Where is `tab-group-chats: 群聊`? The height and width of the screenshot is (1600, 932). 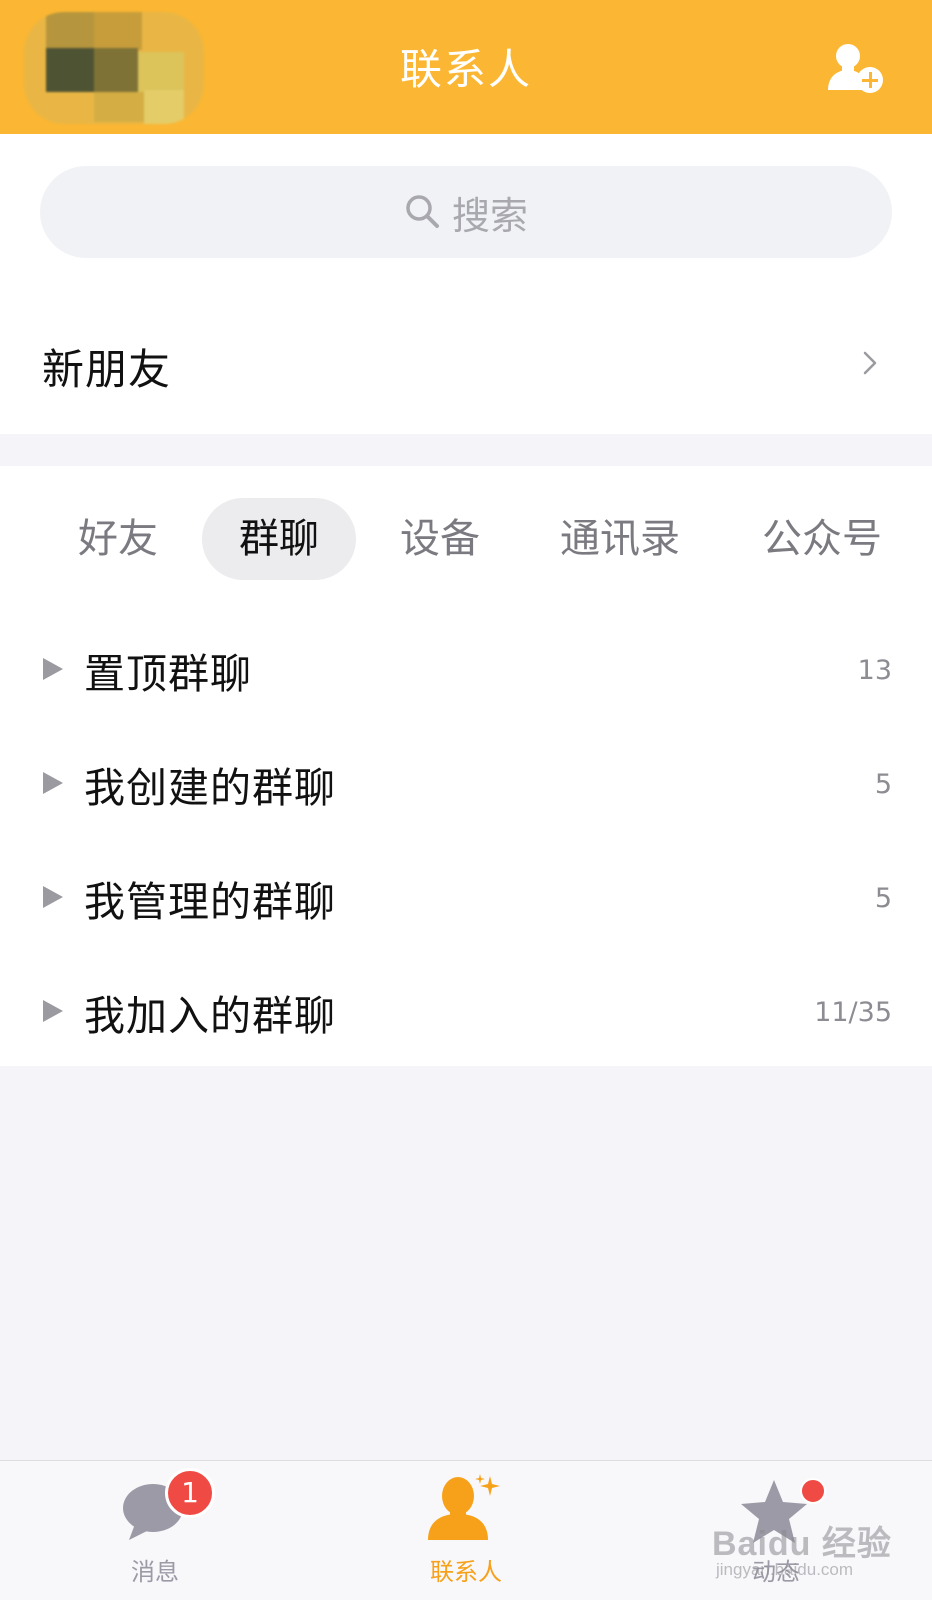 tab-group-chats: 群聊 is located at coordinates (279, 539).